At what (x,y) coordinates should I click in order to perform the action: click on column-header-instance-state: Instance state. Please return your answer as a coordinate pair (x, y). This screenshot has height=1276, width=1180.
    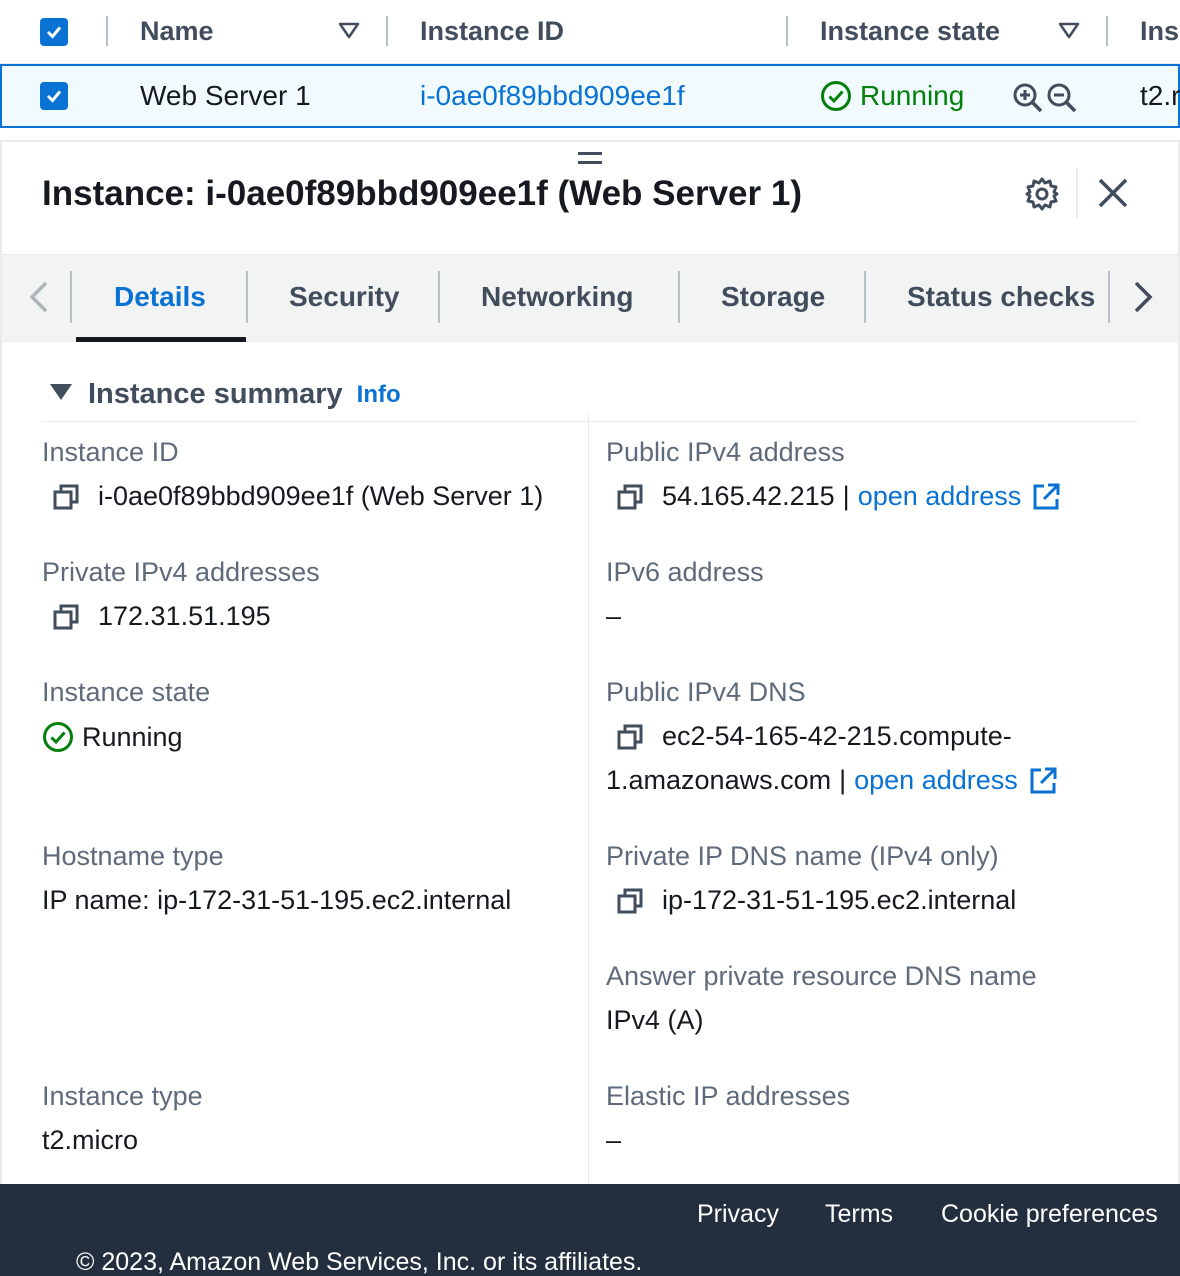
    Looking at the image, I should click on (910, 31).